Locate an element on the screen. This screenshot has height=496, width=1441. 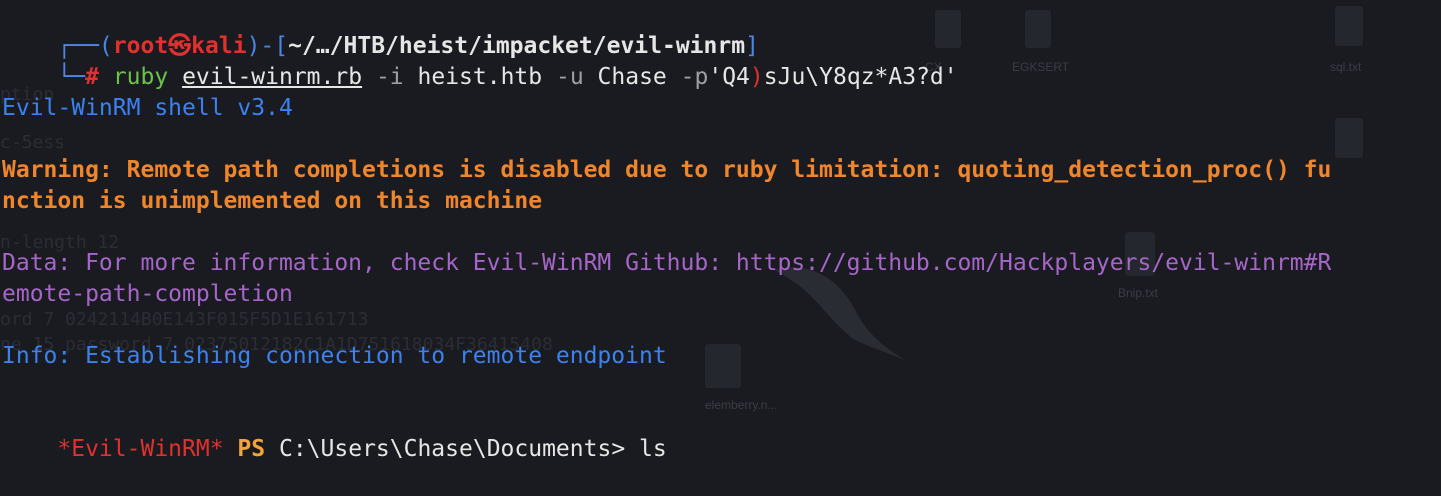
command-name: ruby is located at coordinates (140, 77).